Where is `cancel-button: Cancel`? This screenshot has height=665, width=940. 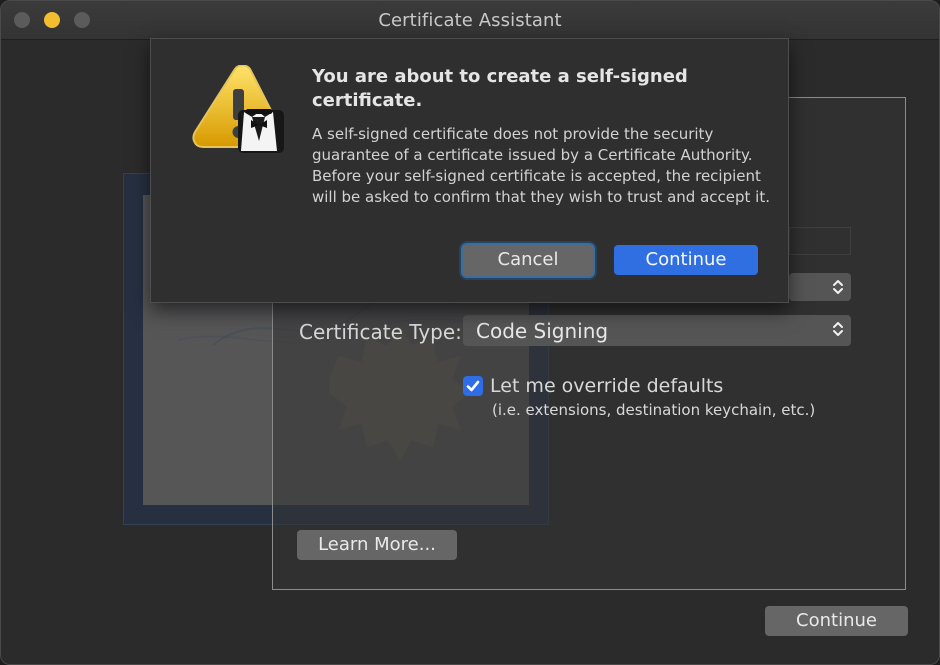
cancel-button: Cancel is located at coordinates (528, 260).